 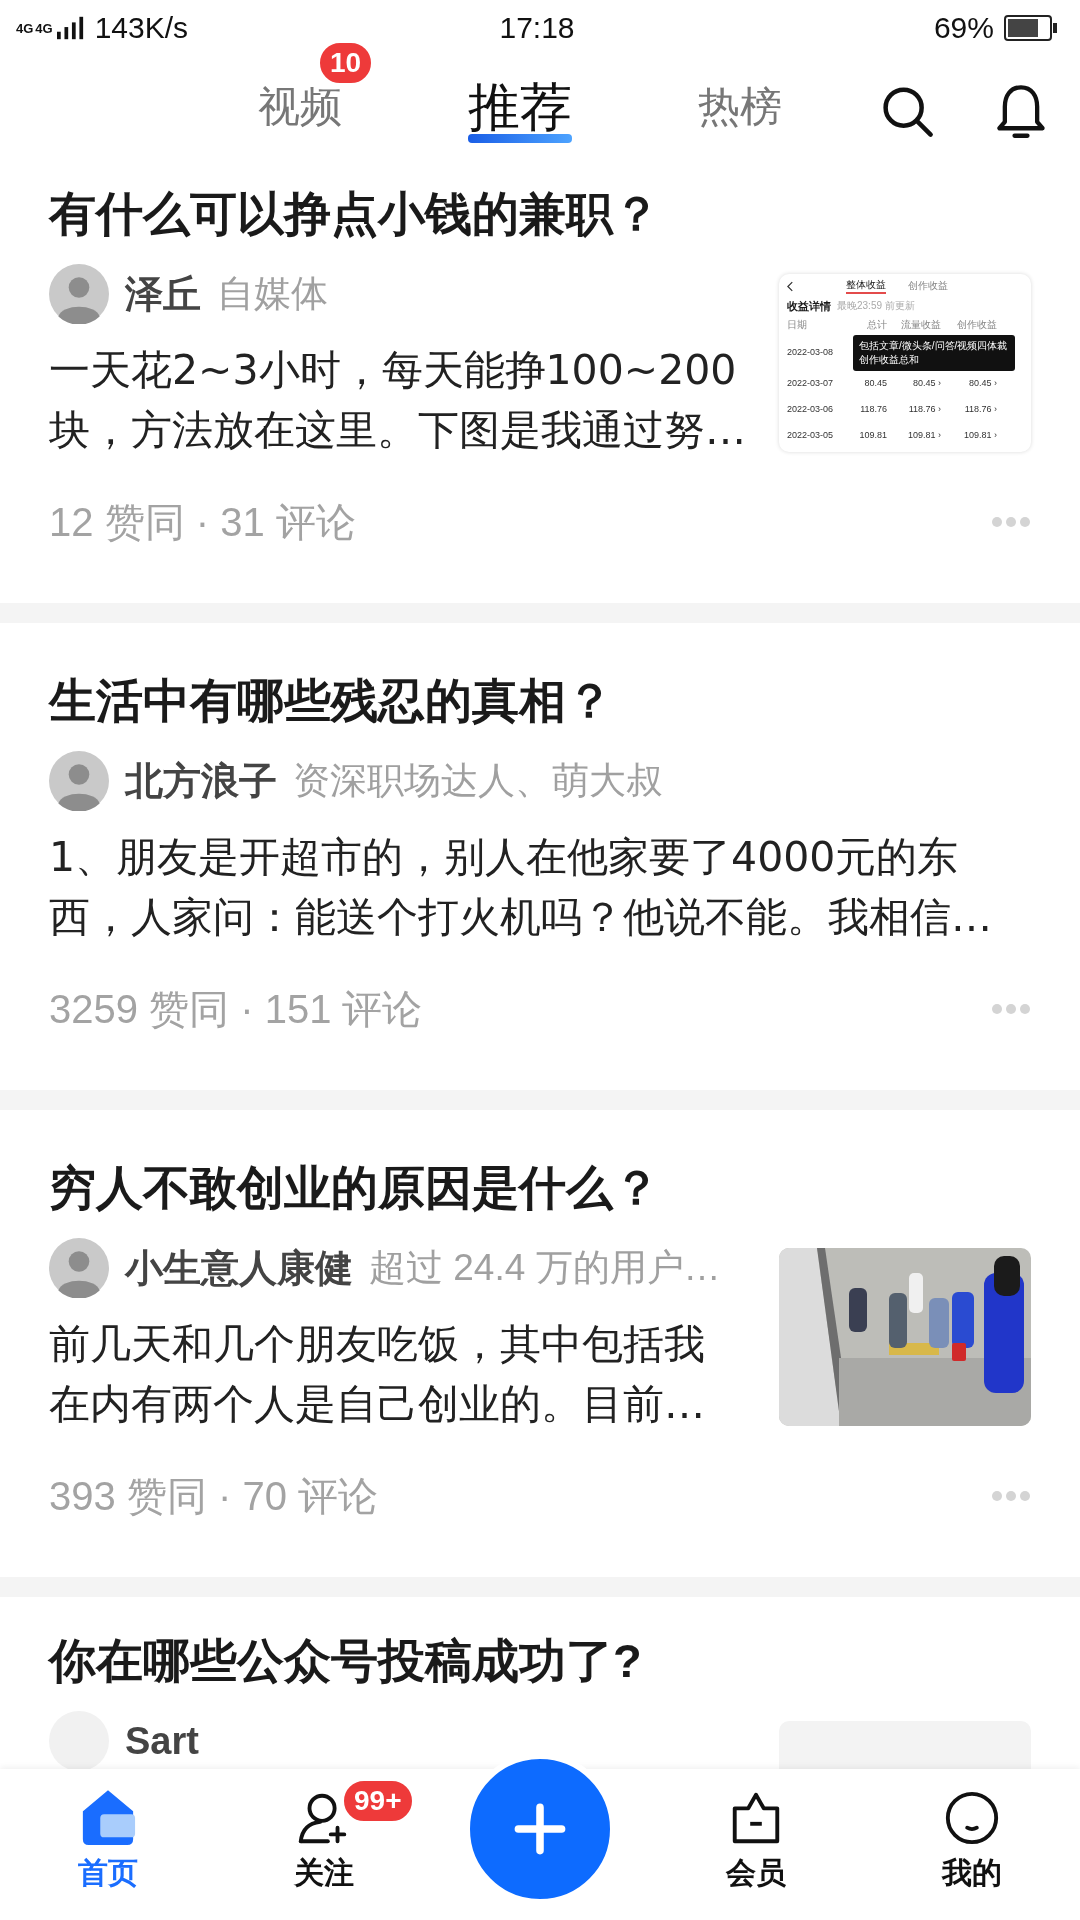 I want to click on vote-comment-count: 393 赞同 · 70 评论, so click(x=213, y=1496).